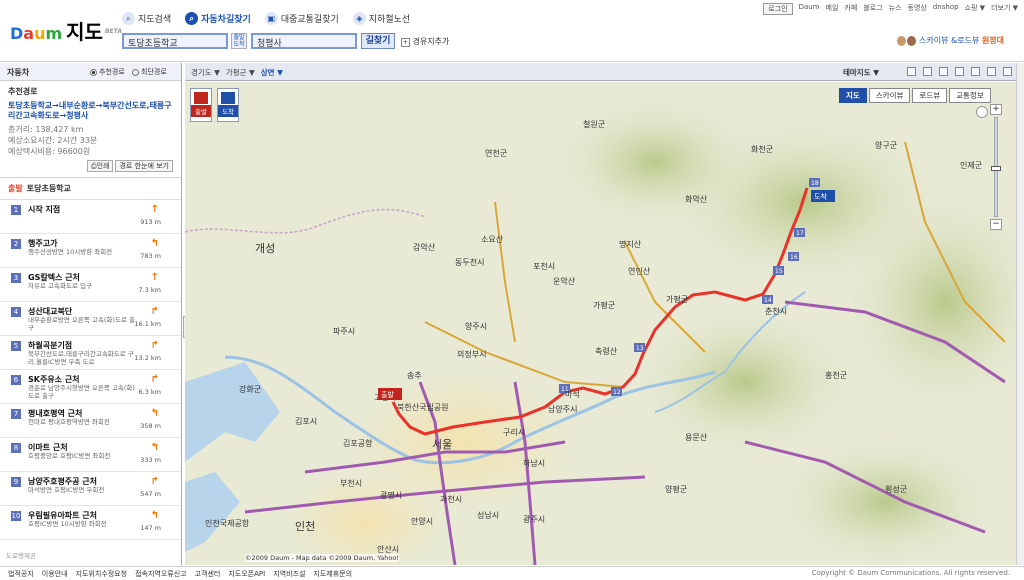  I want to click on place-label: 파주시, so click(344, 331).